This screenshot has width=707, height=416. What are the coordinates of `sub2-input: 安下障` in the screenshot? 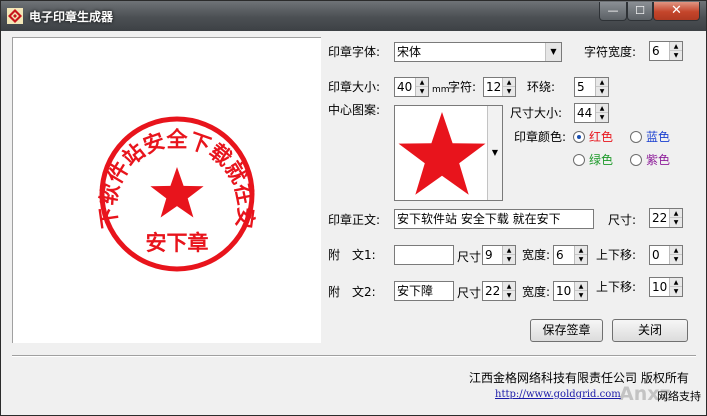 It's located at (424, 291).